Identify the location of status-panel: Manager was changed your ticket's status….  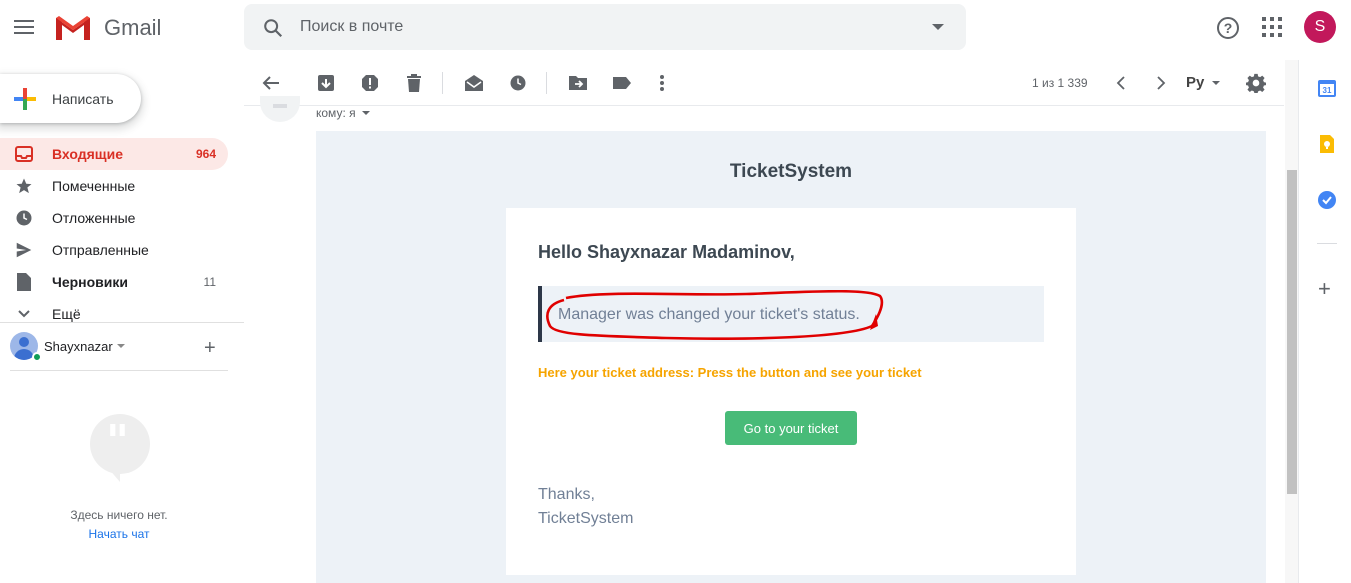
(791, 314).